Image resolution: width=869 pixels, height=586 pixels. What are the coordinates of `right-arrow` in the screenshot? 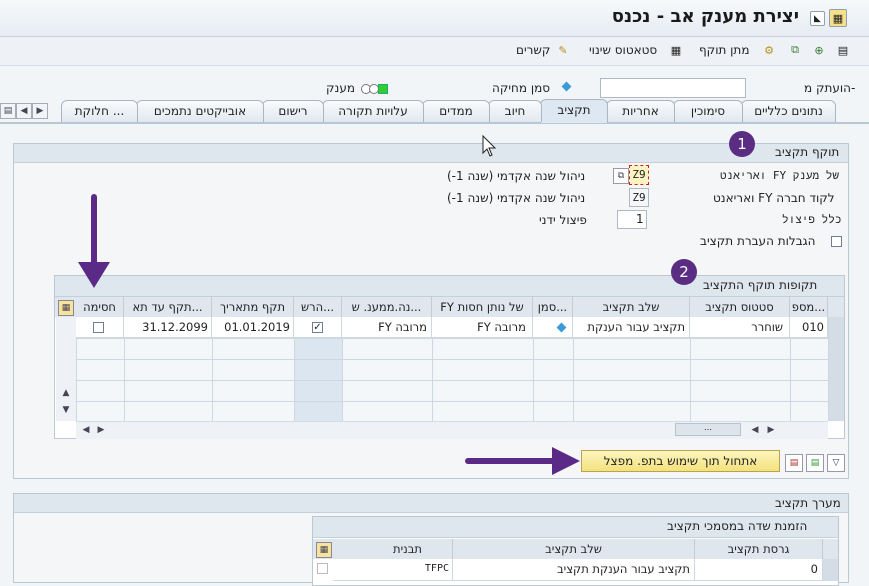 It's located at (522, 461).